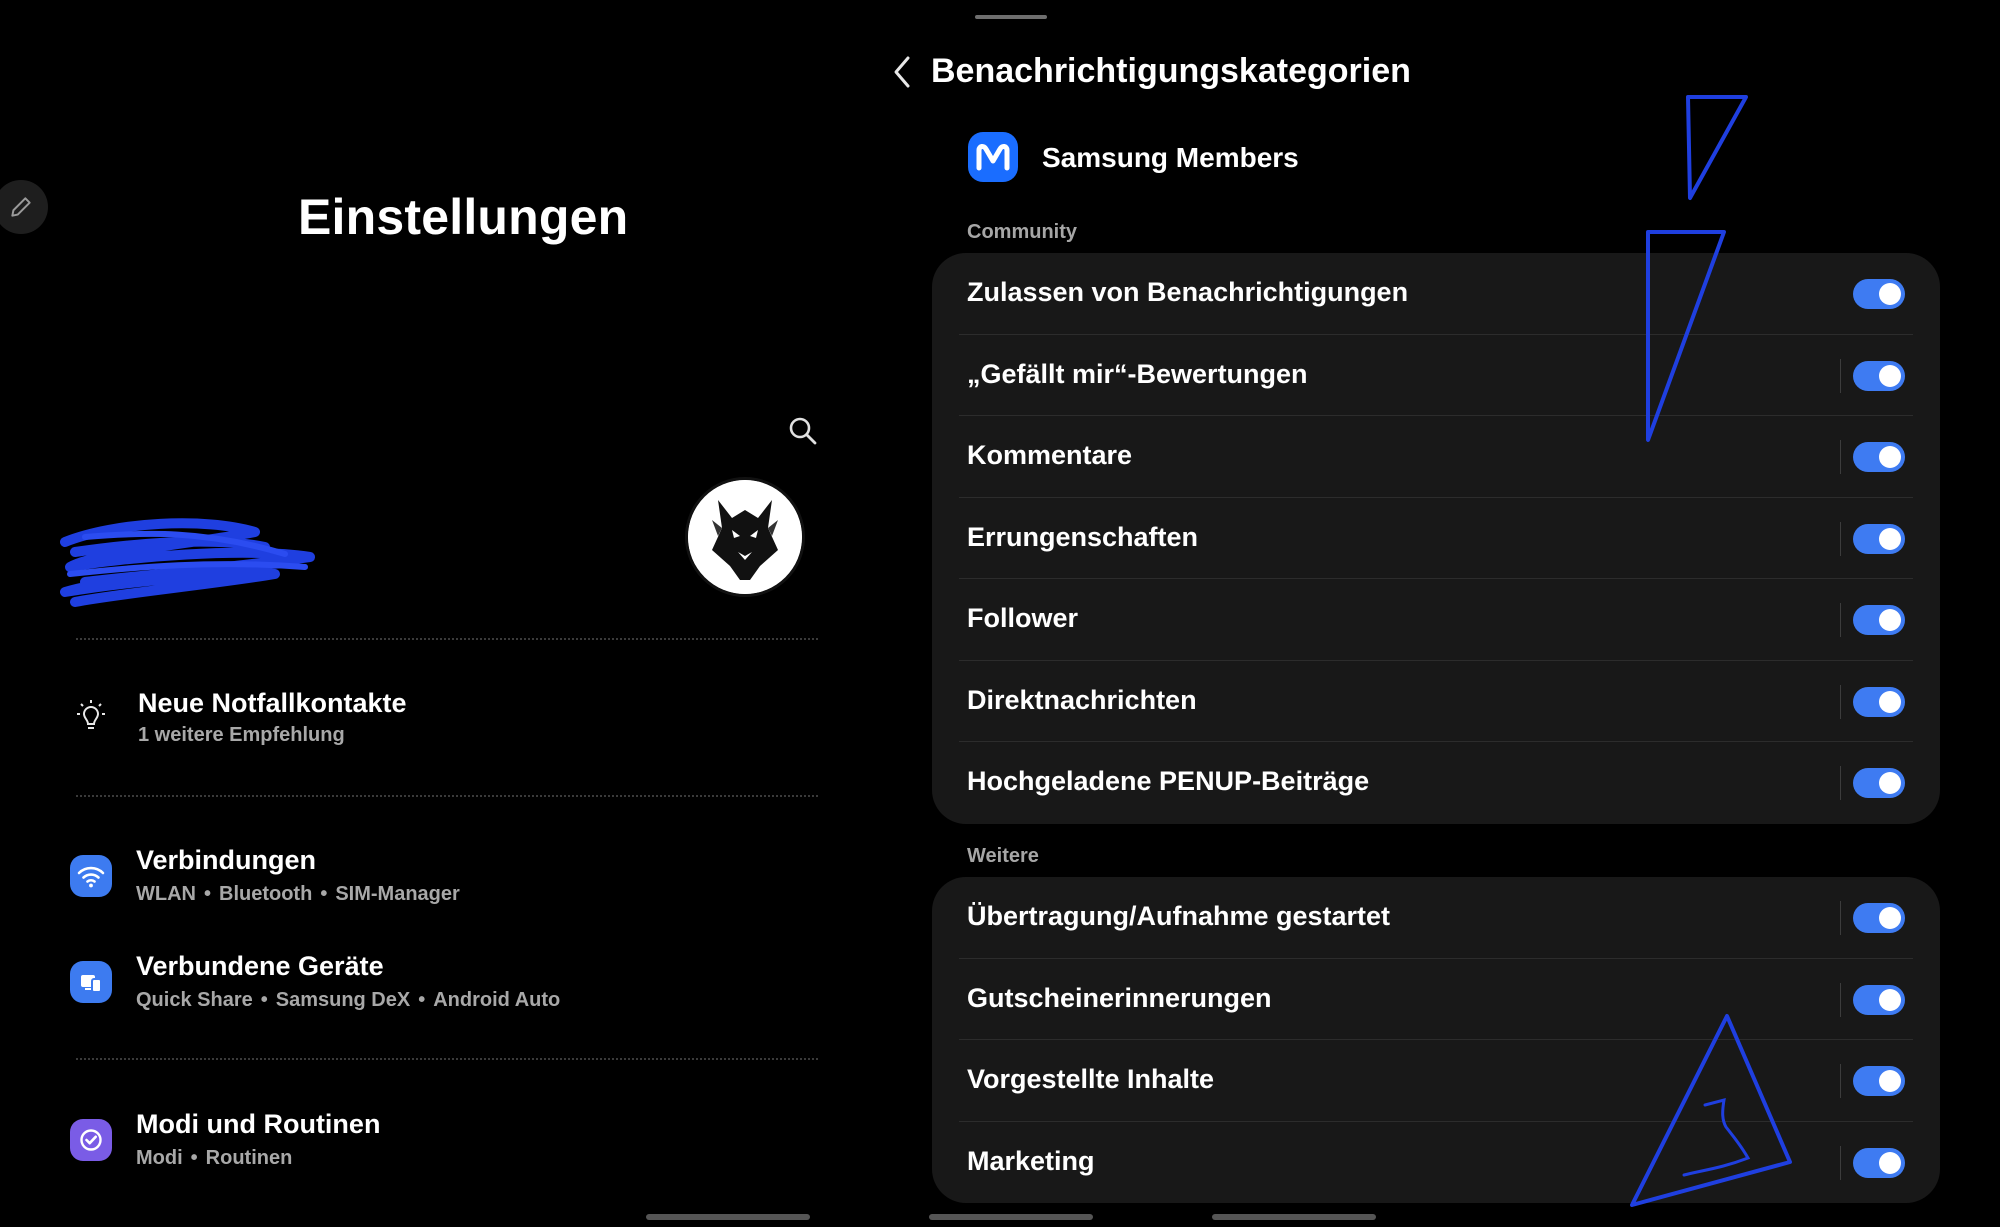 The image size is (2000, 1227). I want to click on nav-handle-left, so click(728, 1217).